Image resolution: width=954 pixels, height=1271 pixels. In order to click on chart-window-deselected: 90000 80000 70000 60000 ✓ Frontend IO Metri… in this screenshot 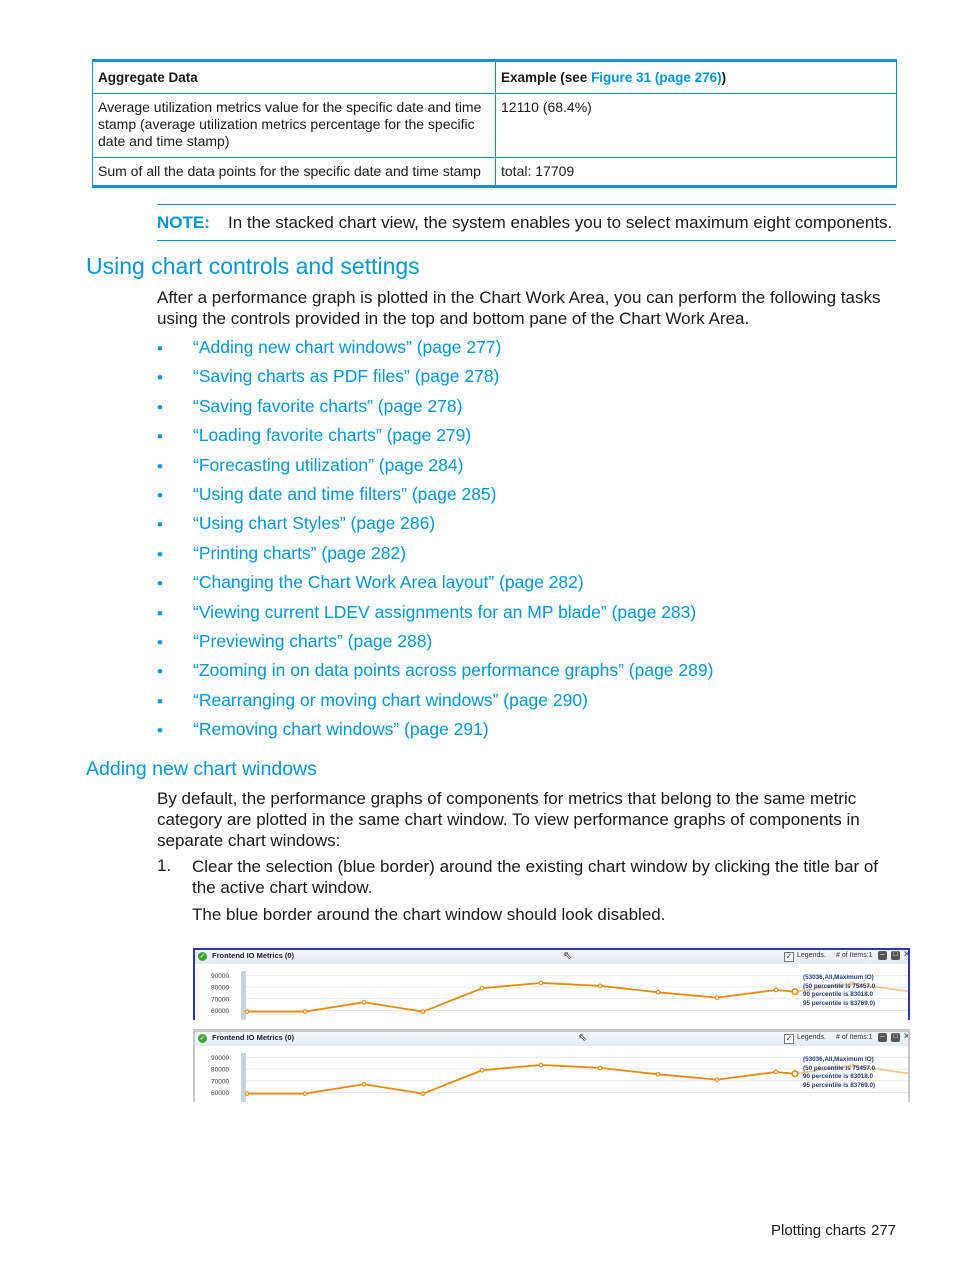, I will do `click(551, 1065)`.